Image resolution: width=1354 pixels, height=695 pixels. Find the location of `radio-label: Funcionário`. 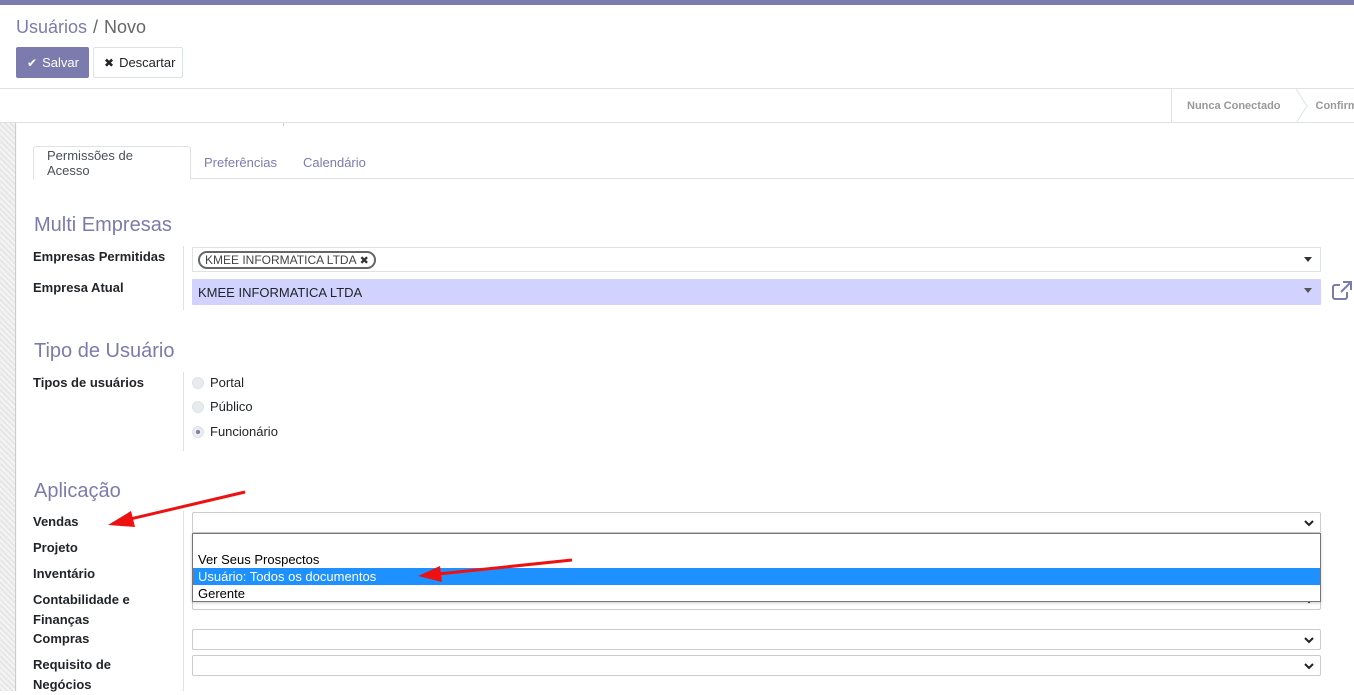

radio-label: Funcionário is located at coordinates (244, 431).